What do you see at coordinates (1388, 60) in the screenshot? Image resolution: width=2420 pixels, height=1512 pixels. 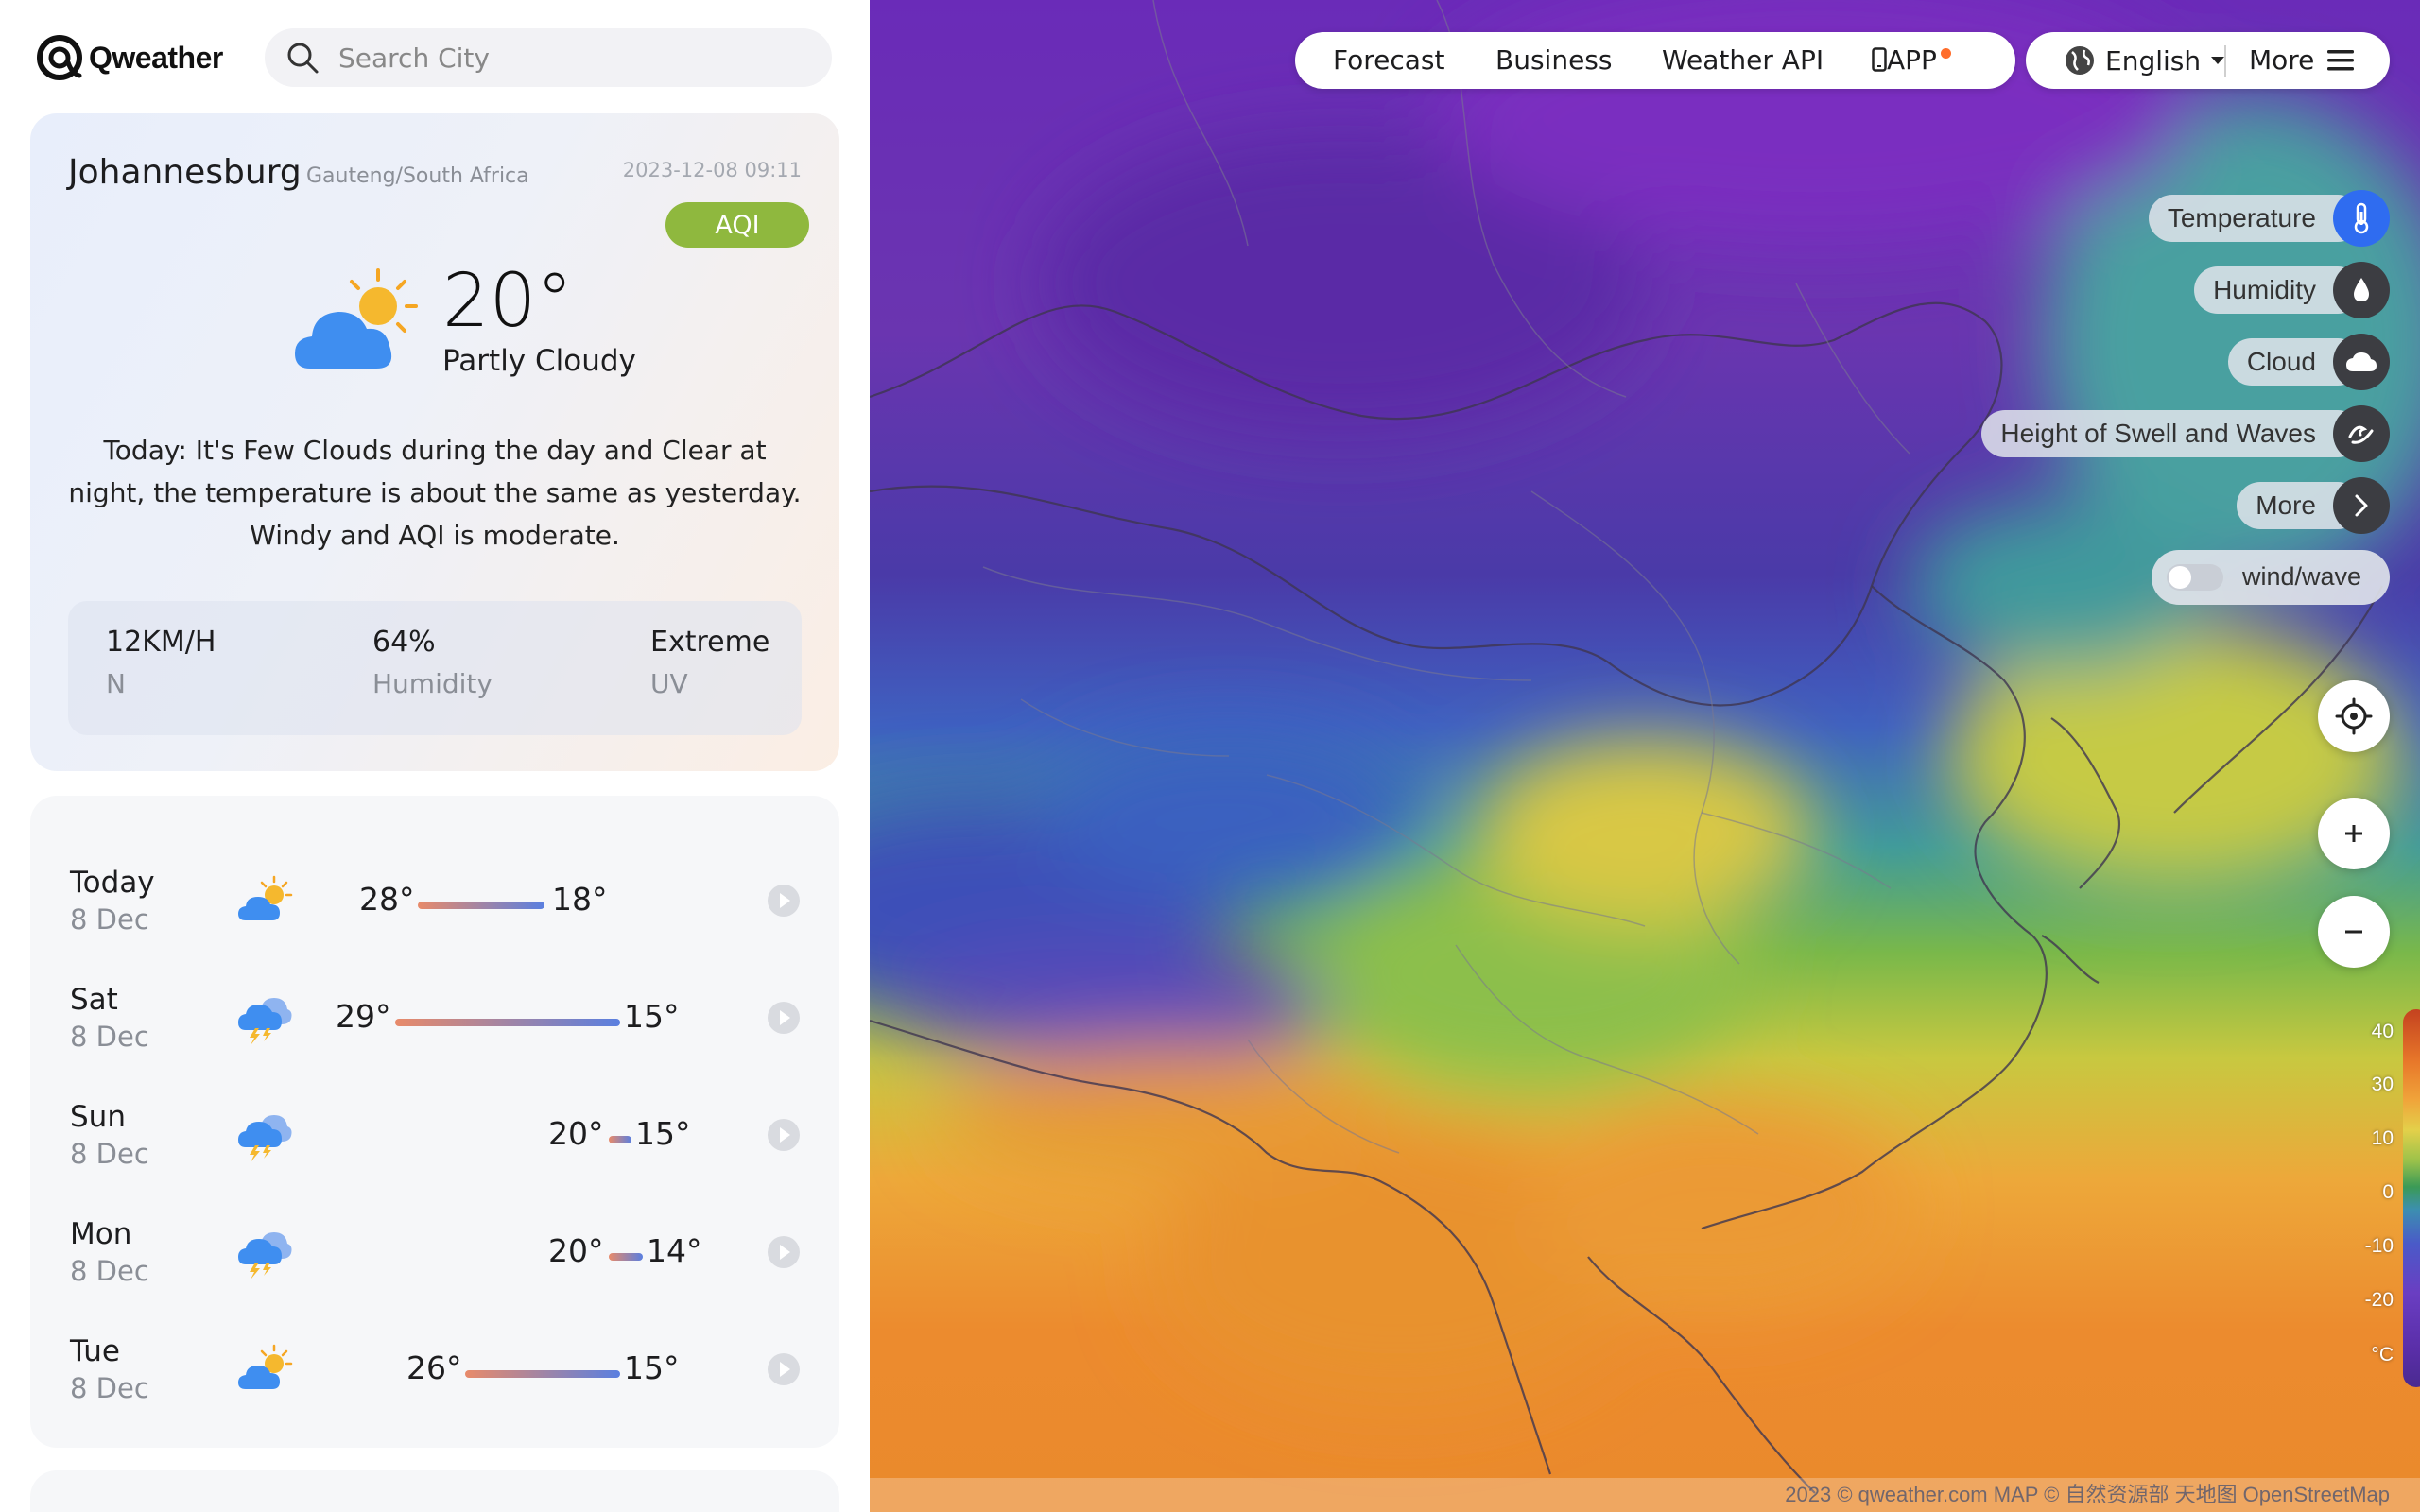 I see `nav-forecast: Forecast` at bounding box center [1388, 60].